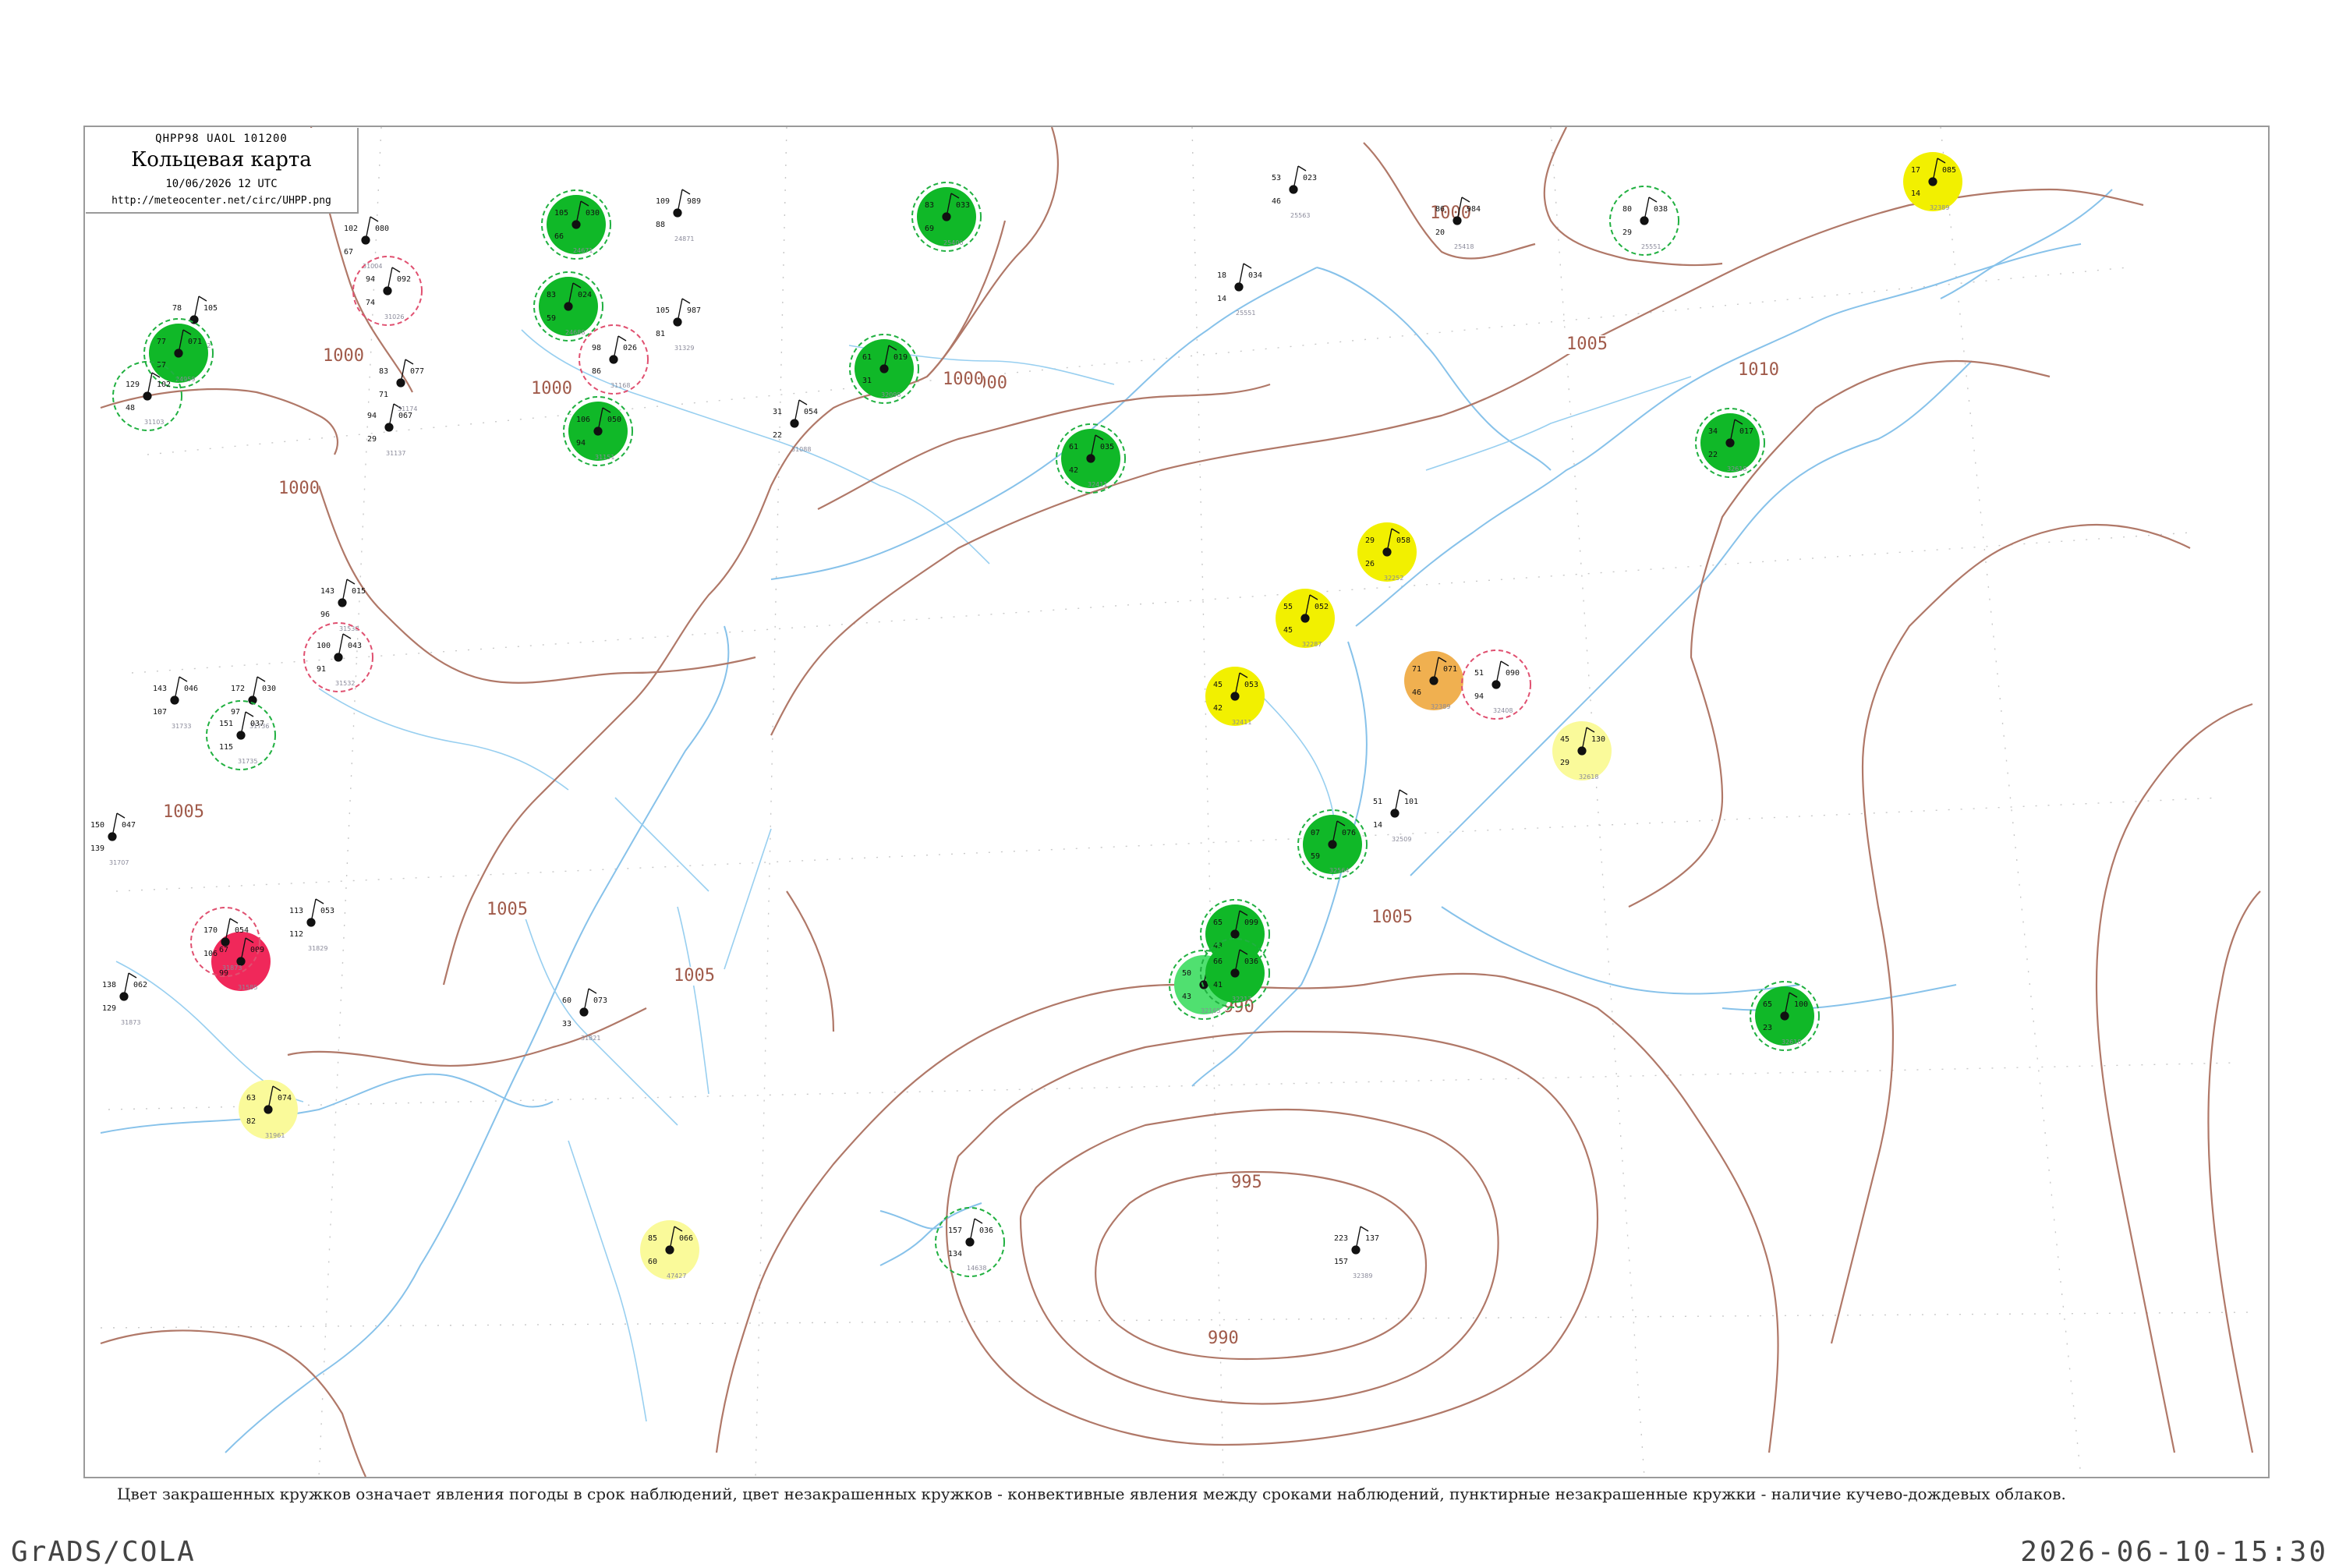 The image size is (2339, 1568). Describe the element at coordinates (884, 369) in the screenshot. I see `station-marker: 61 019 31 32098` at that location.